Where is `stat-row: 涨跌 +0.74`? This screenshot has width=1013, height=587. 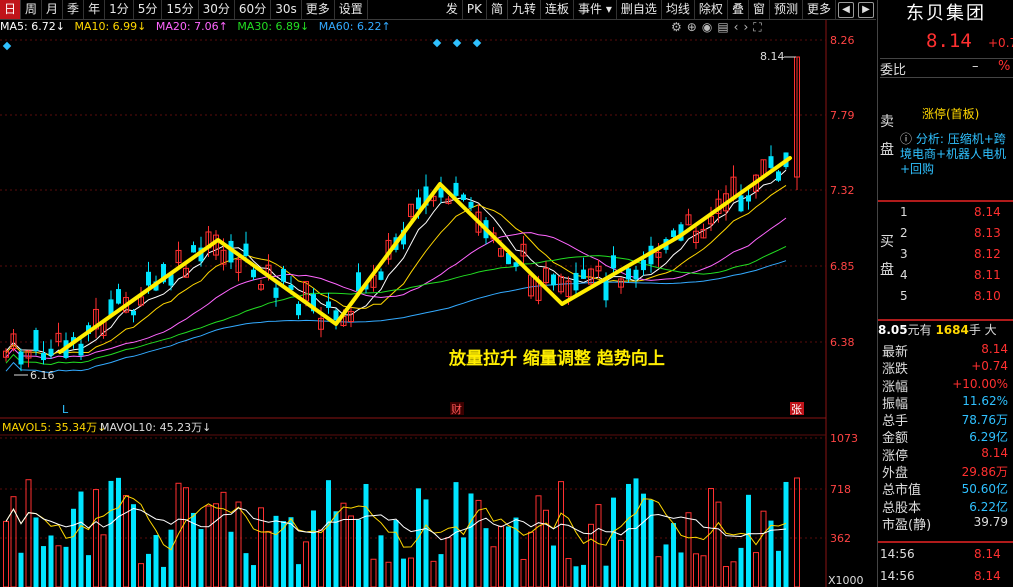 stat-row: 涨跌 +0.74 is located at coordinates (946, 367).